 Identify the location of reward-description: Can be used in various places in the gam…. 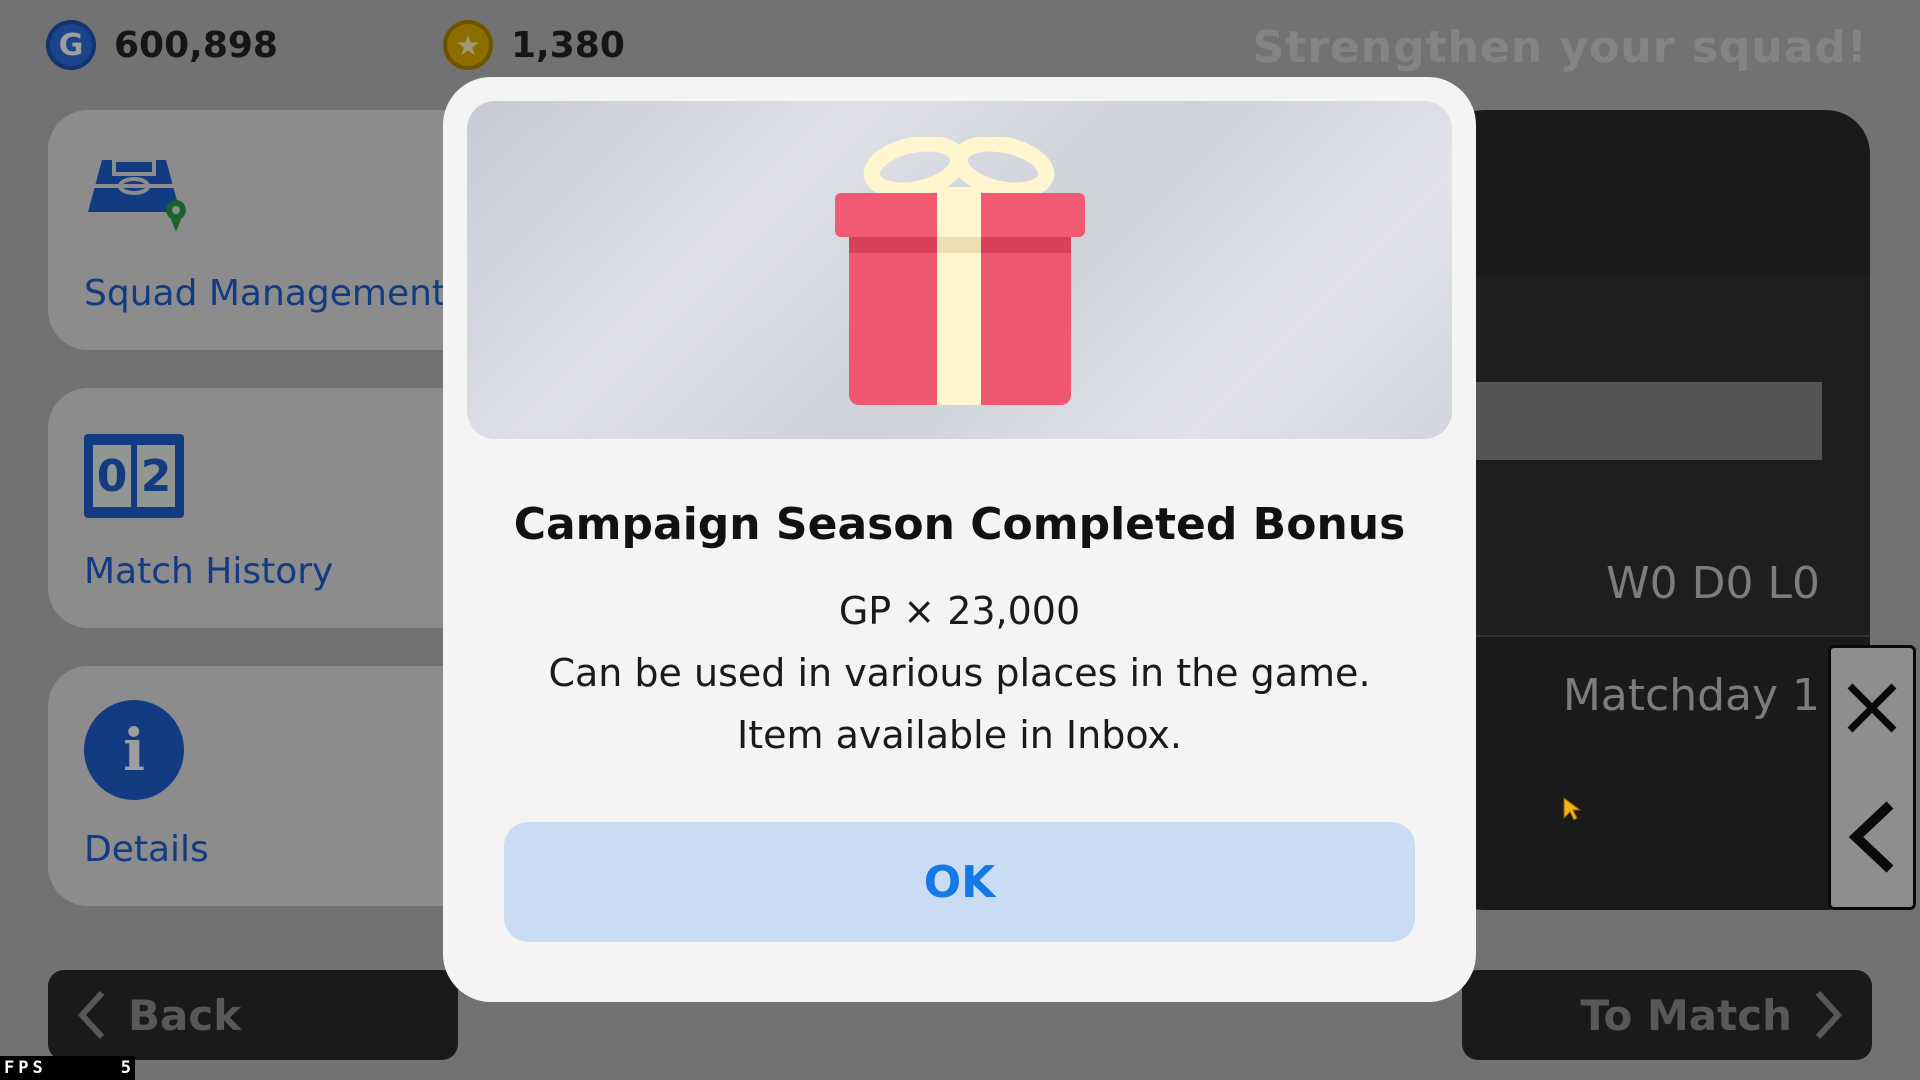
(959, 673).